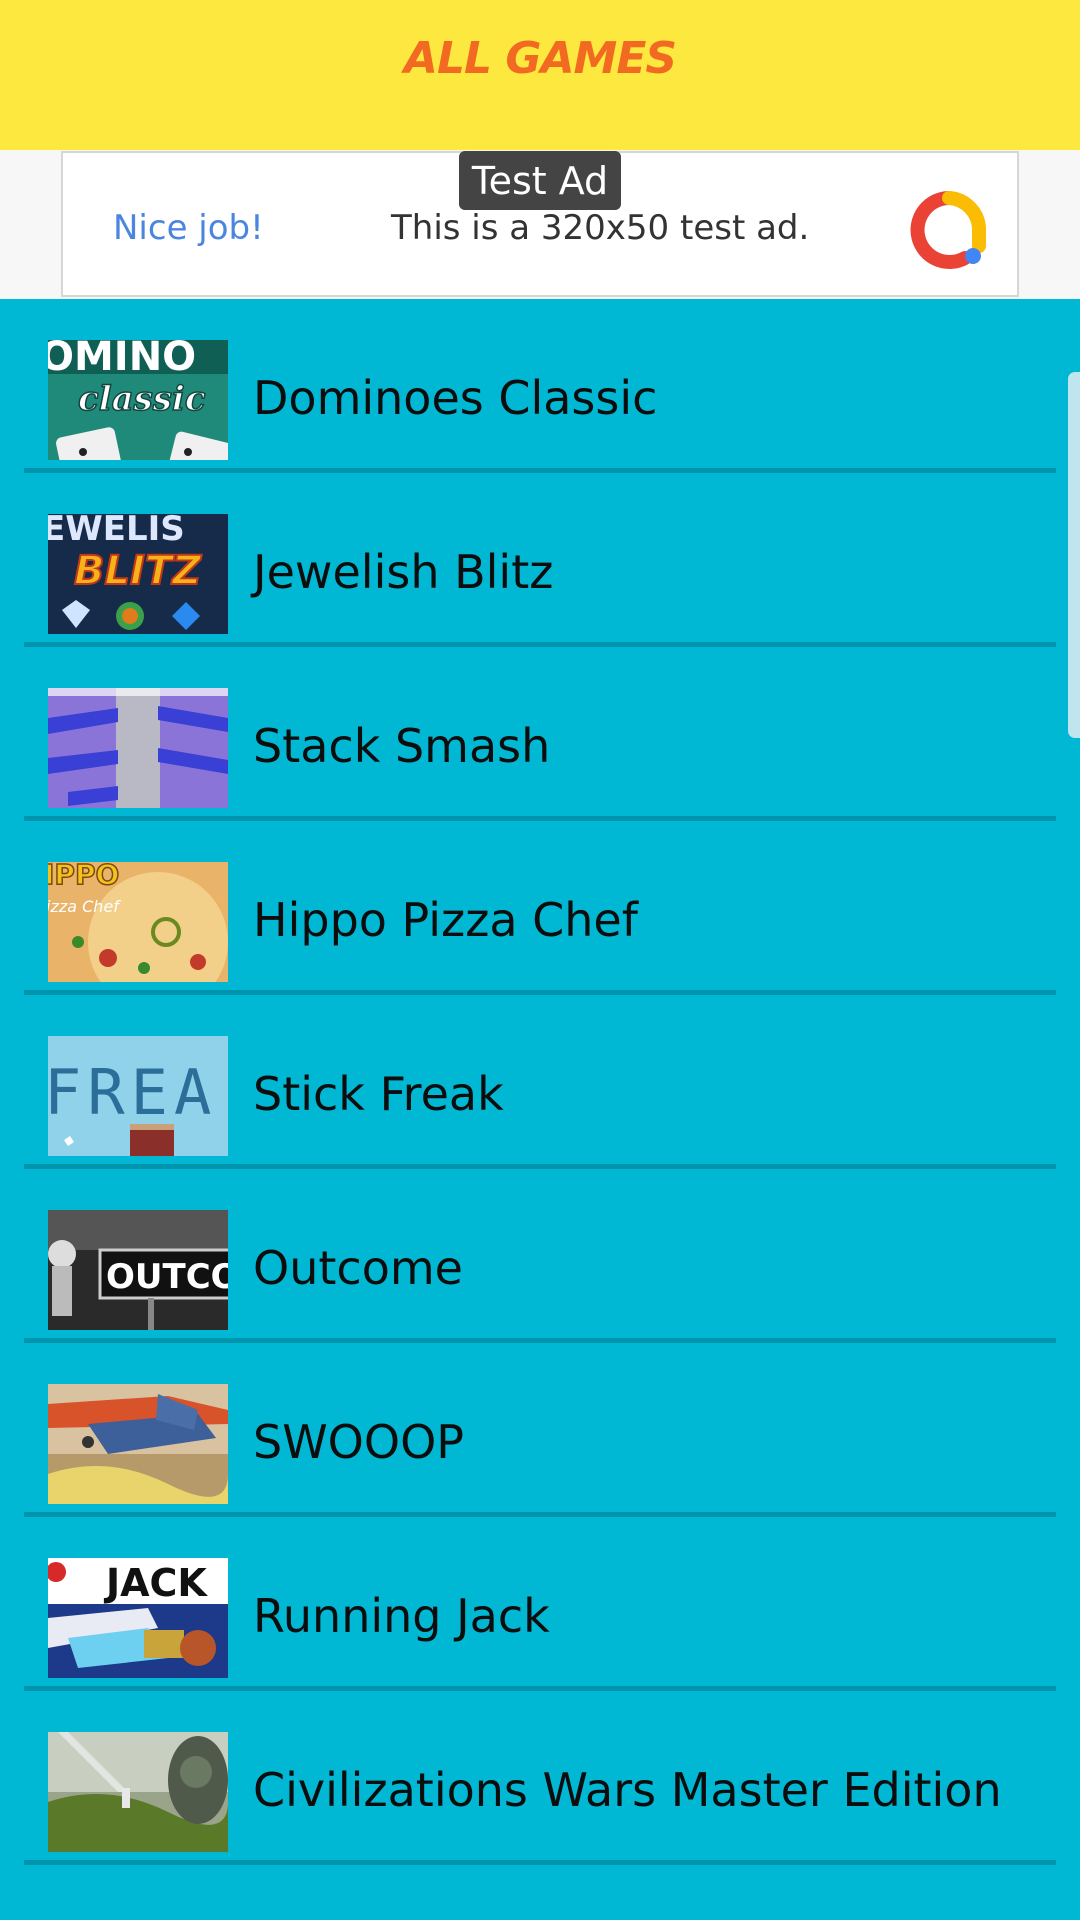 This screenshot has width=1080, height=1920. What do you see at coordinates (83, 876) in the screenshot?
I see `svg-text: IPPO` at bounding box center [83, 876].